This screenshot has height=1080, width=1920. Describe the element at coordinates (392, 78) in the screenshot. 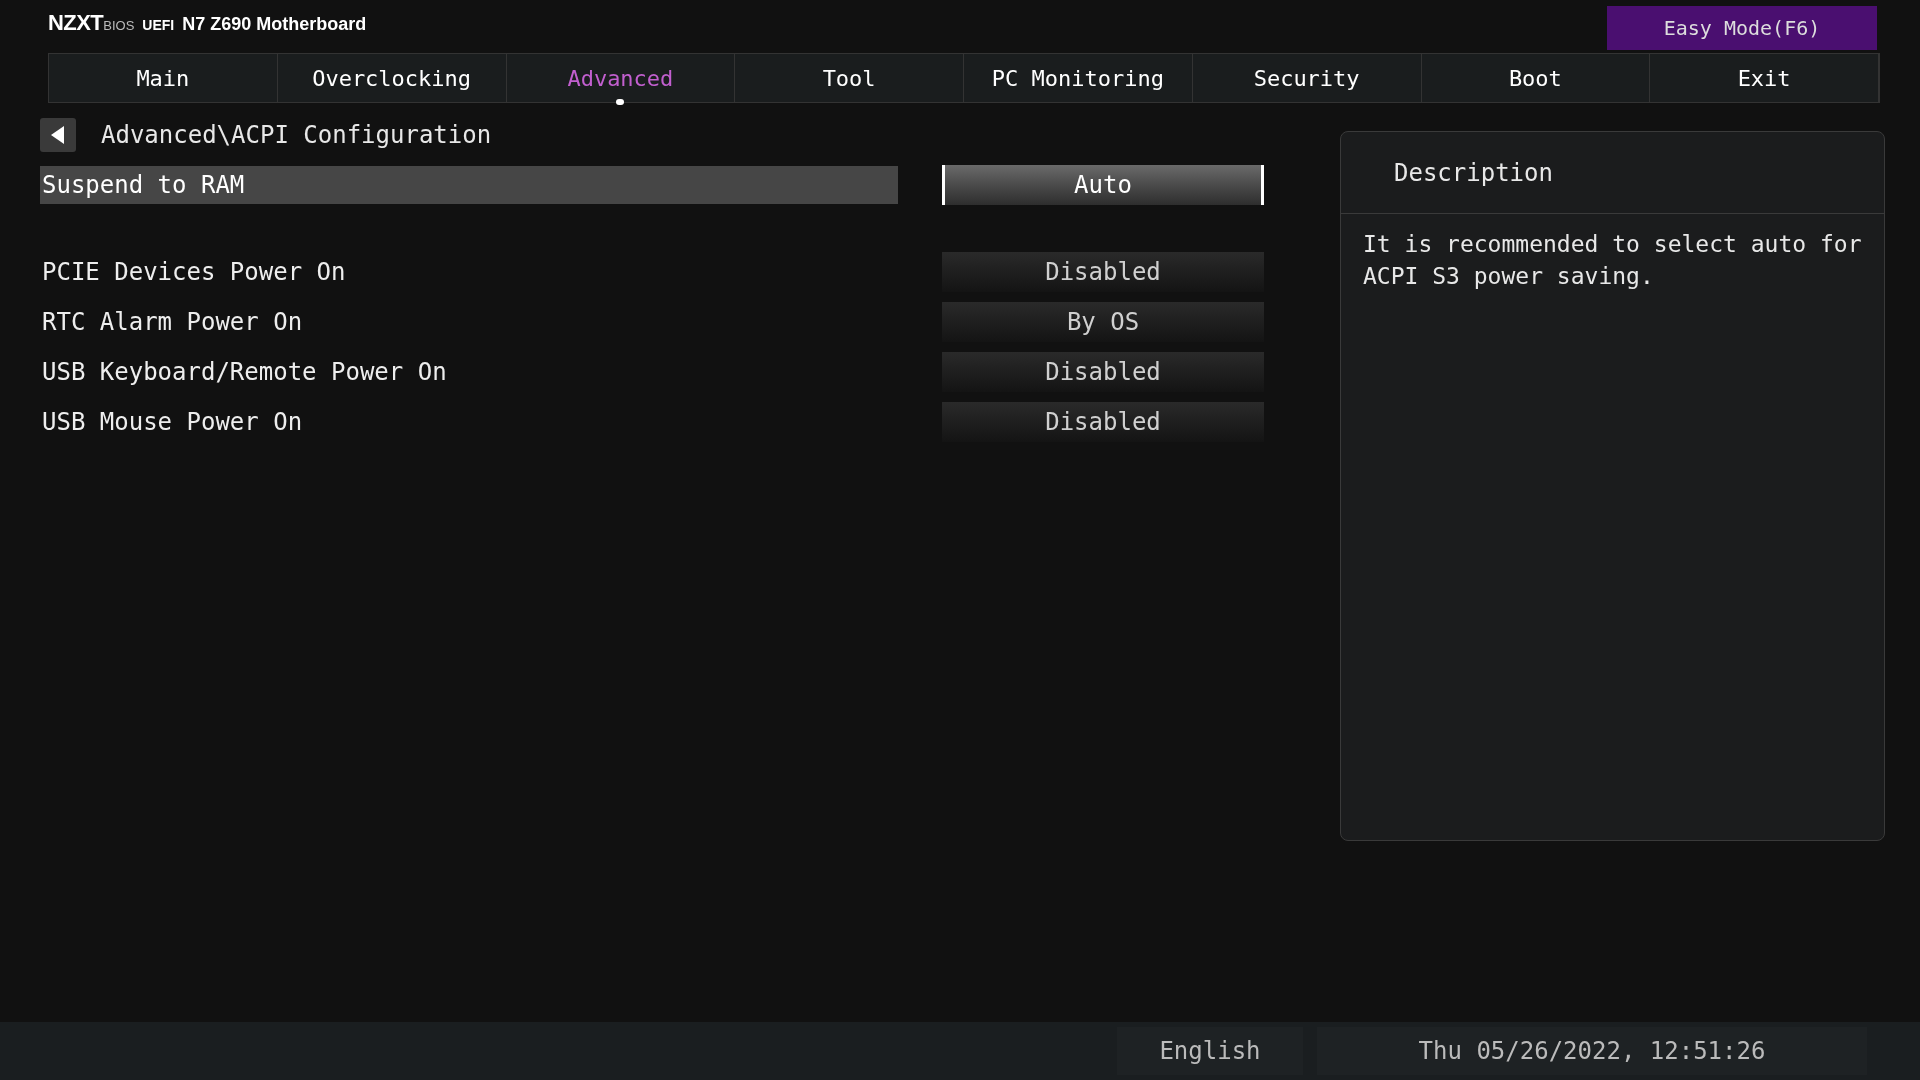

I see `tab: Overclocking` at that location.